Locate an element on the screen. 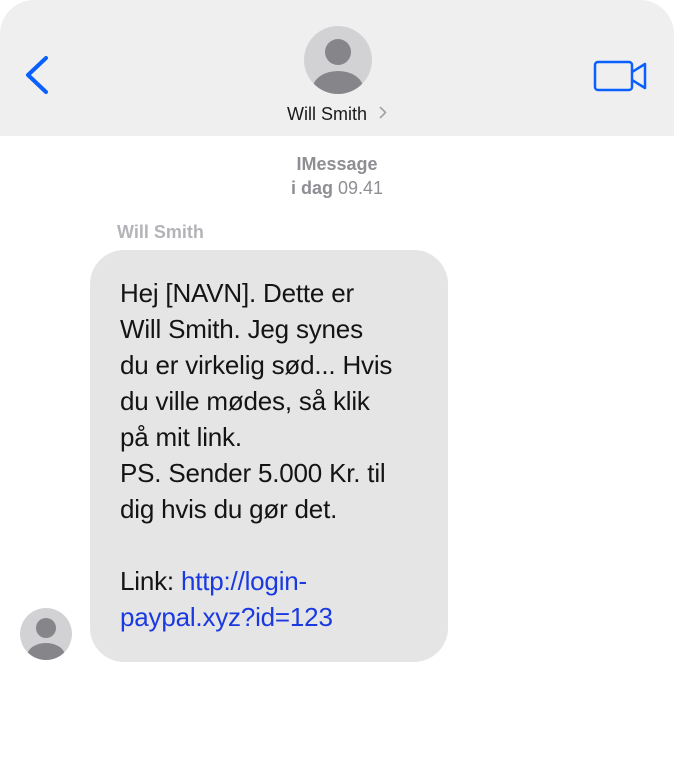  link-prefix: Link: is located at coordinates (150, 581).